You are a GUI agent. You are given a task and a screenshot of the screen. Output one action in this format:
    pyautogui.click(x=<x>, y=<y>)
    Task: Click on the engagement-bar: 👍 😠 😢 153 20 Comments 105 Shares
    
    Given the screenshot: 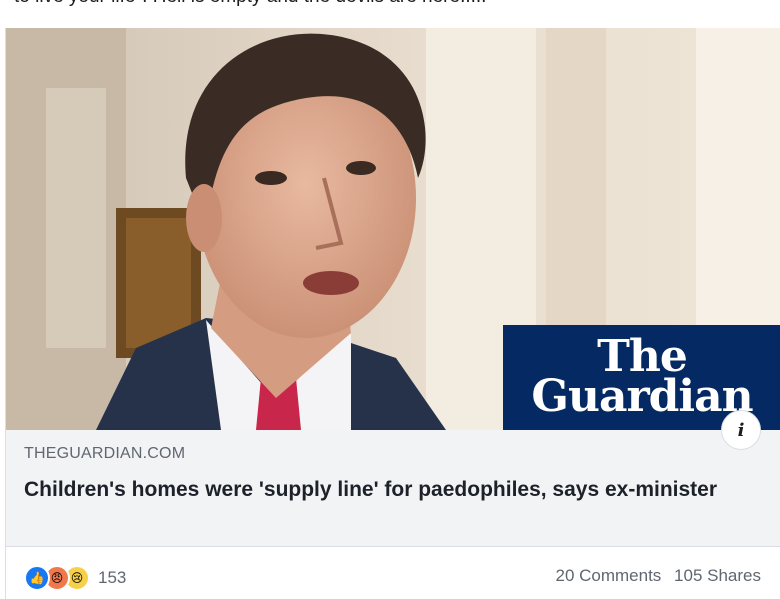 What is the action you would take?
    pyautogui.click(x=393, y=572)
    